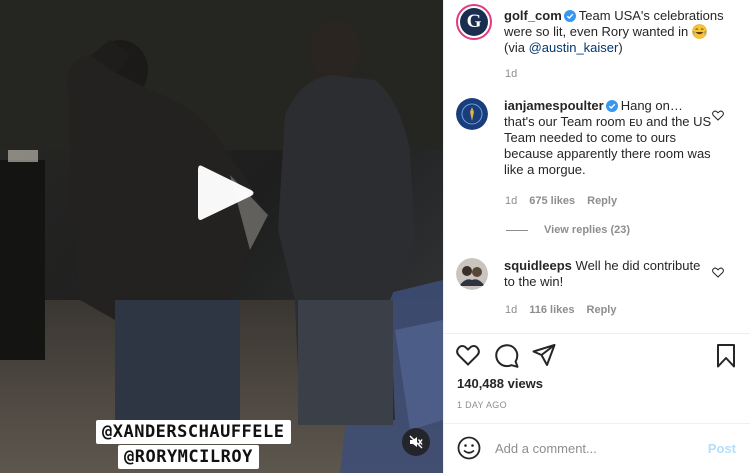 The width and height of the screenshot is (750, 473). I want to click on share-direct-icon, so click(544, 355).